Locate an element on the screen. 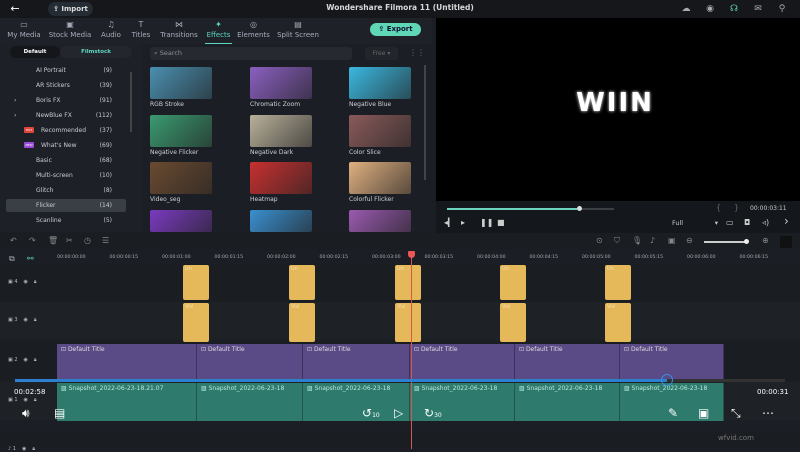 Image resolution: width=800 pixels, height=452 pixels. account-icon: ◉ is located at coordinates (710, 9).